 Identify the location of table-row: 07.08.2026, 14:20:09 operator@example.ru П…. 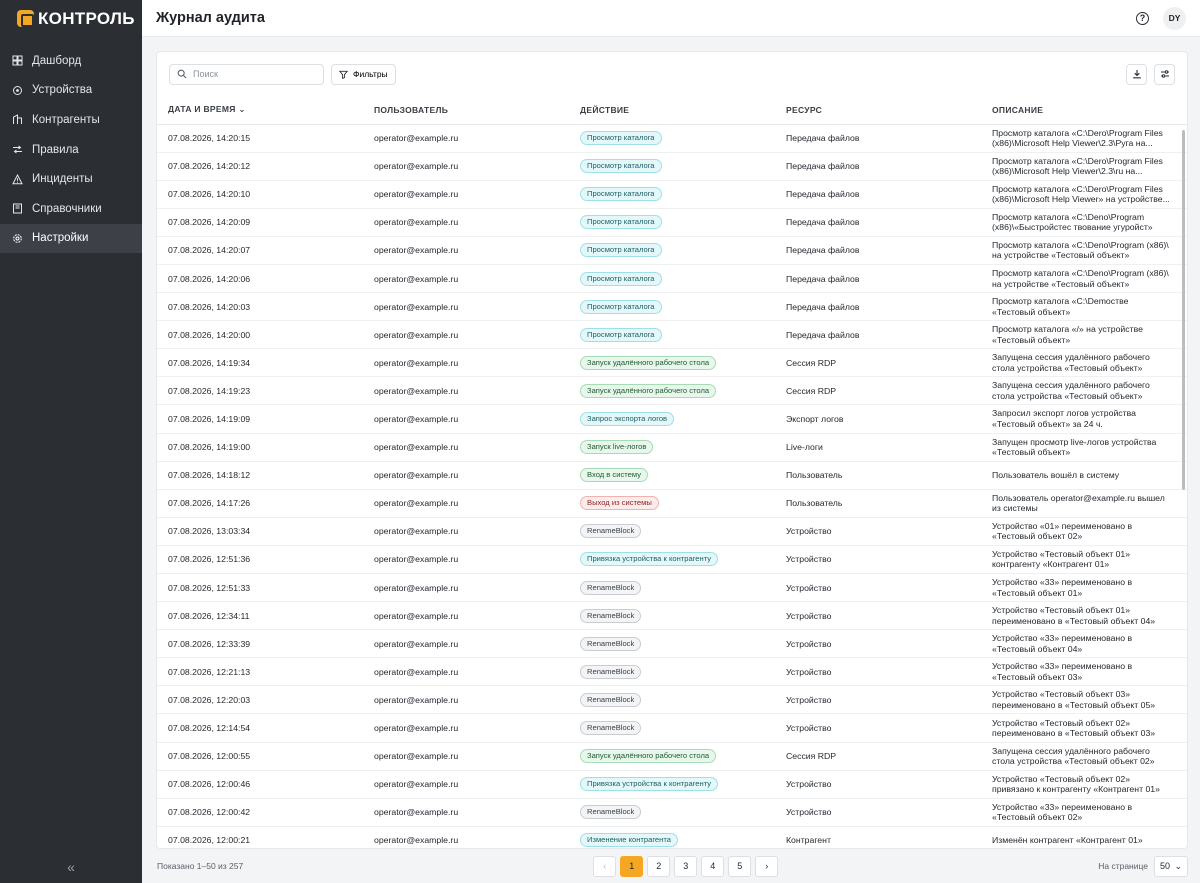
(672, 222).